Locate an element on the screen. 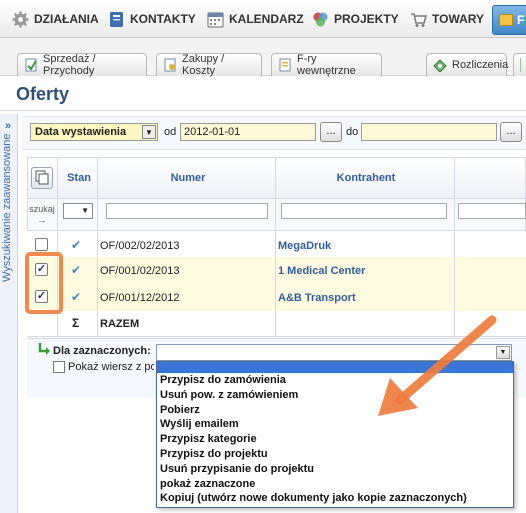  table-row: ✓ ✔ OF/001/02/2013 1 Medical Center is located at coordinates (276, 271).